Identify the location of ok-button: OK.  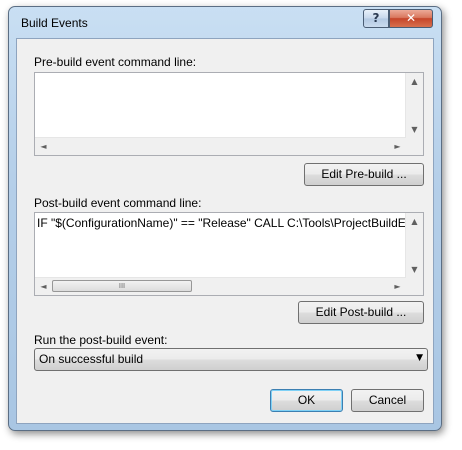
(306, 400).